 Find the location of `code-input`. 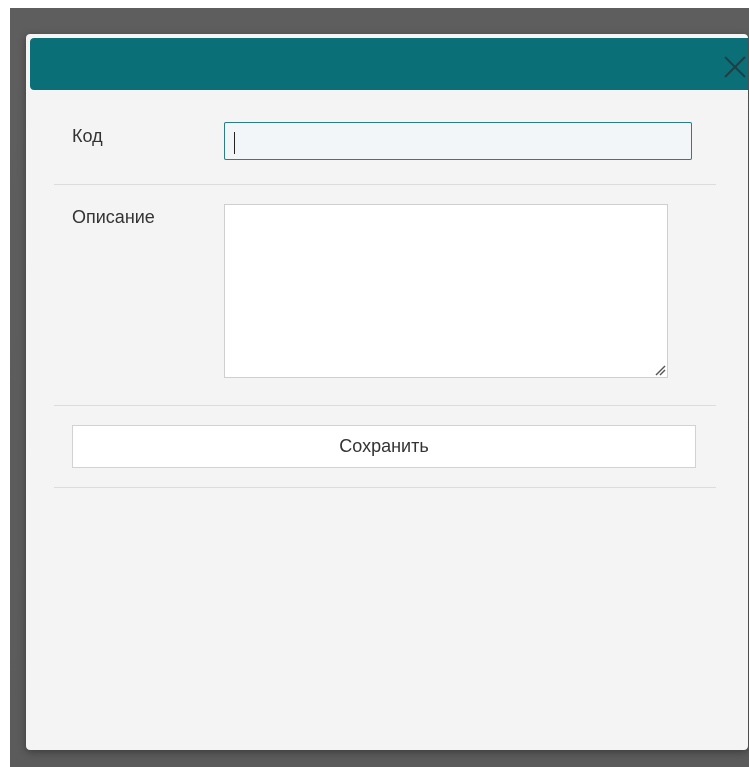

code-input is located at coordinates (458, 141).